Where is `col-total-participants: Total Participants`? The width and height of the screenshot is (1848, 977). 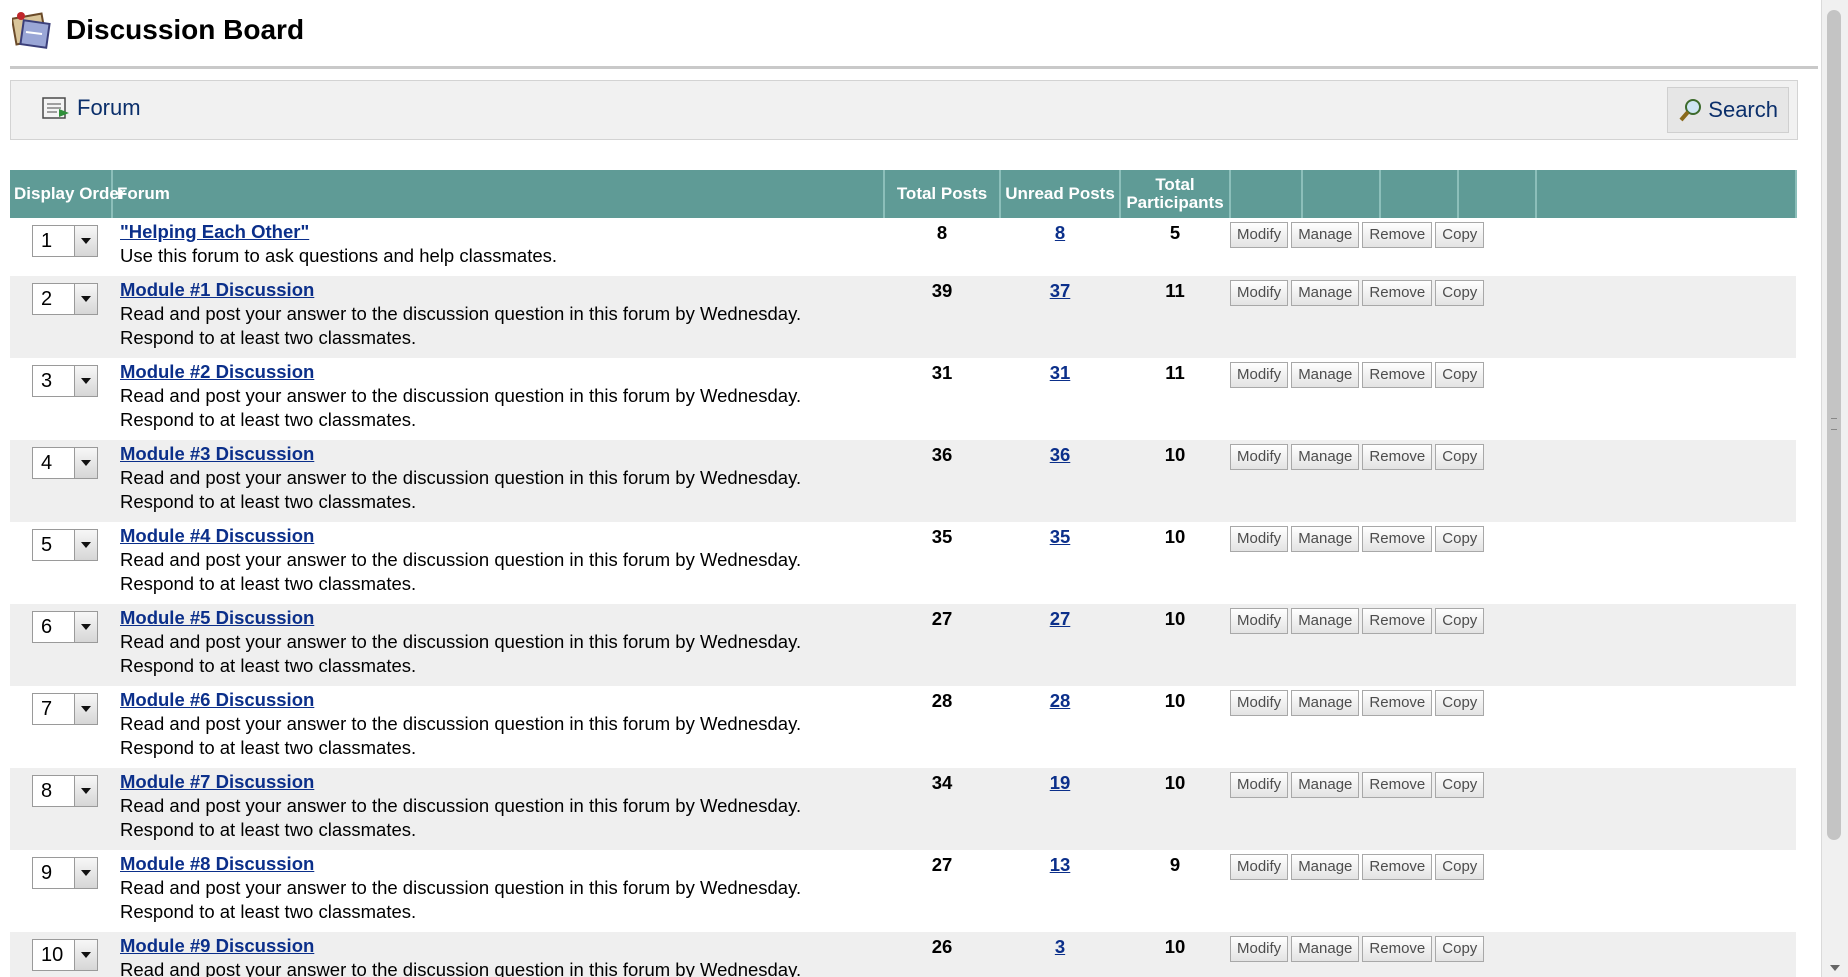
col-total-participants: Total Participants is located at coordinates (1175, 194).